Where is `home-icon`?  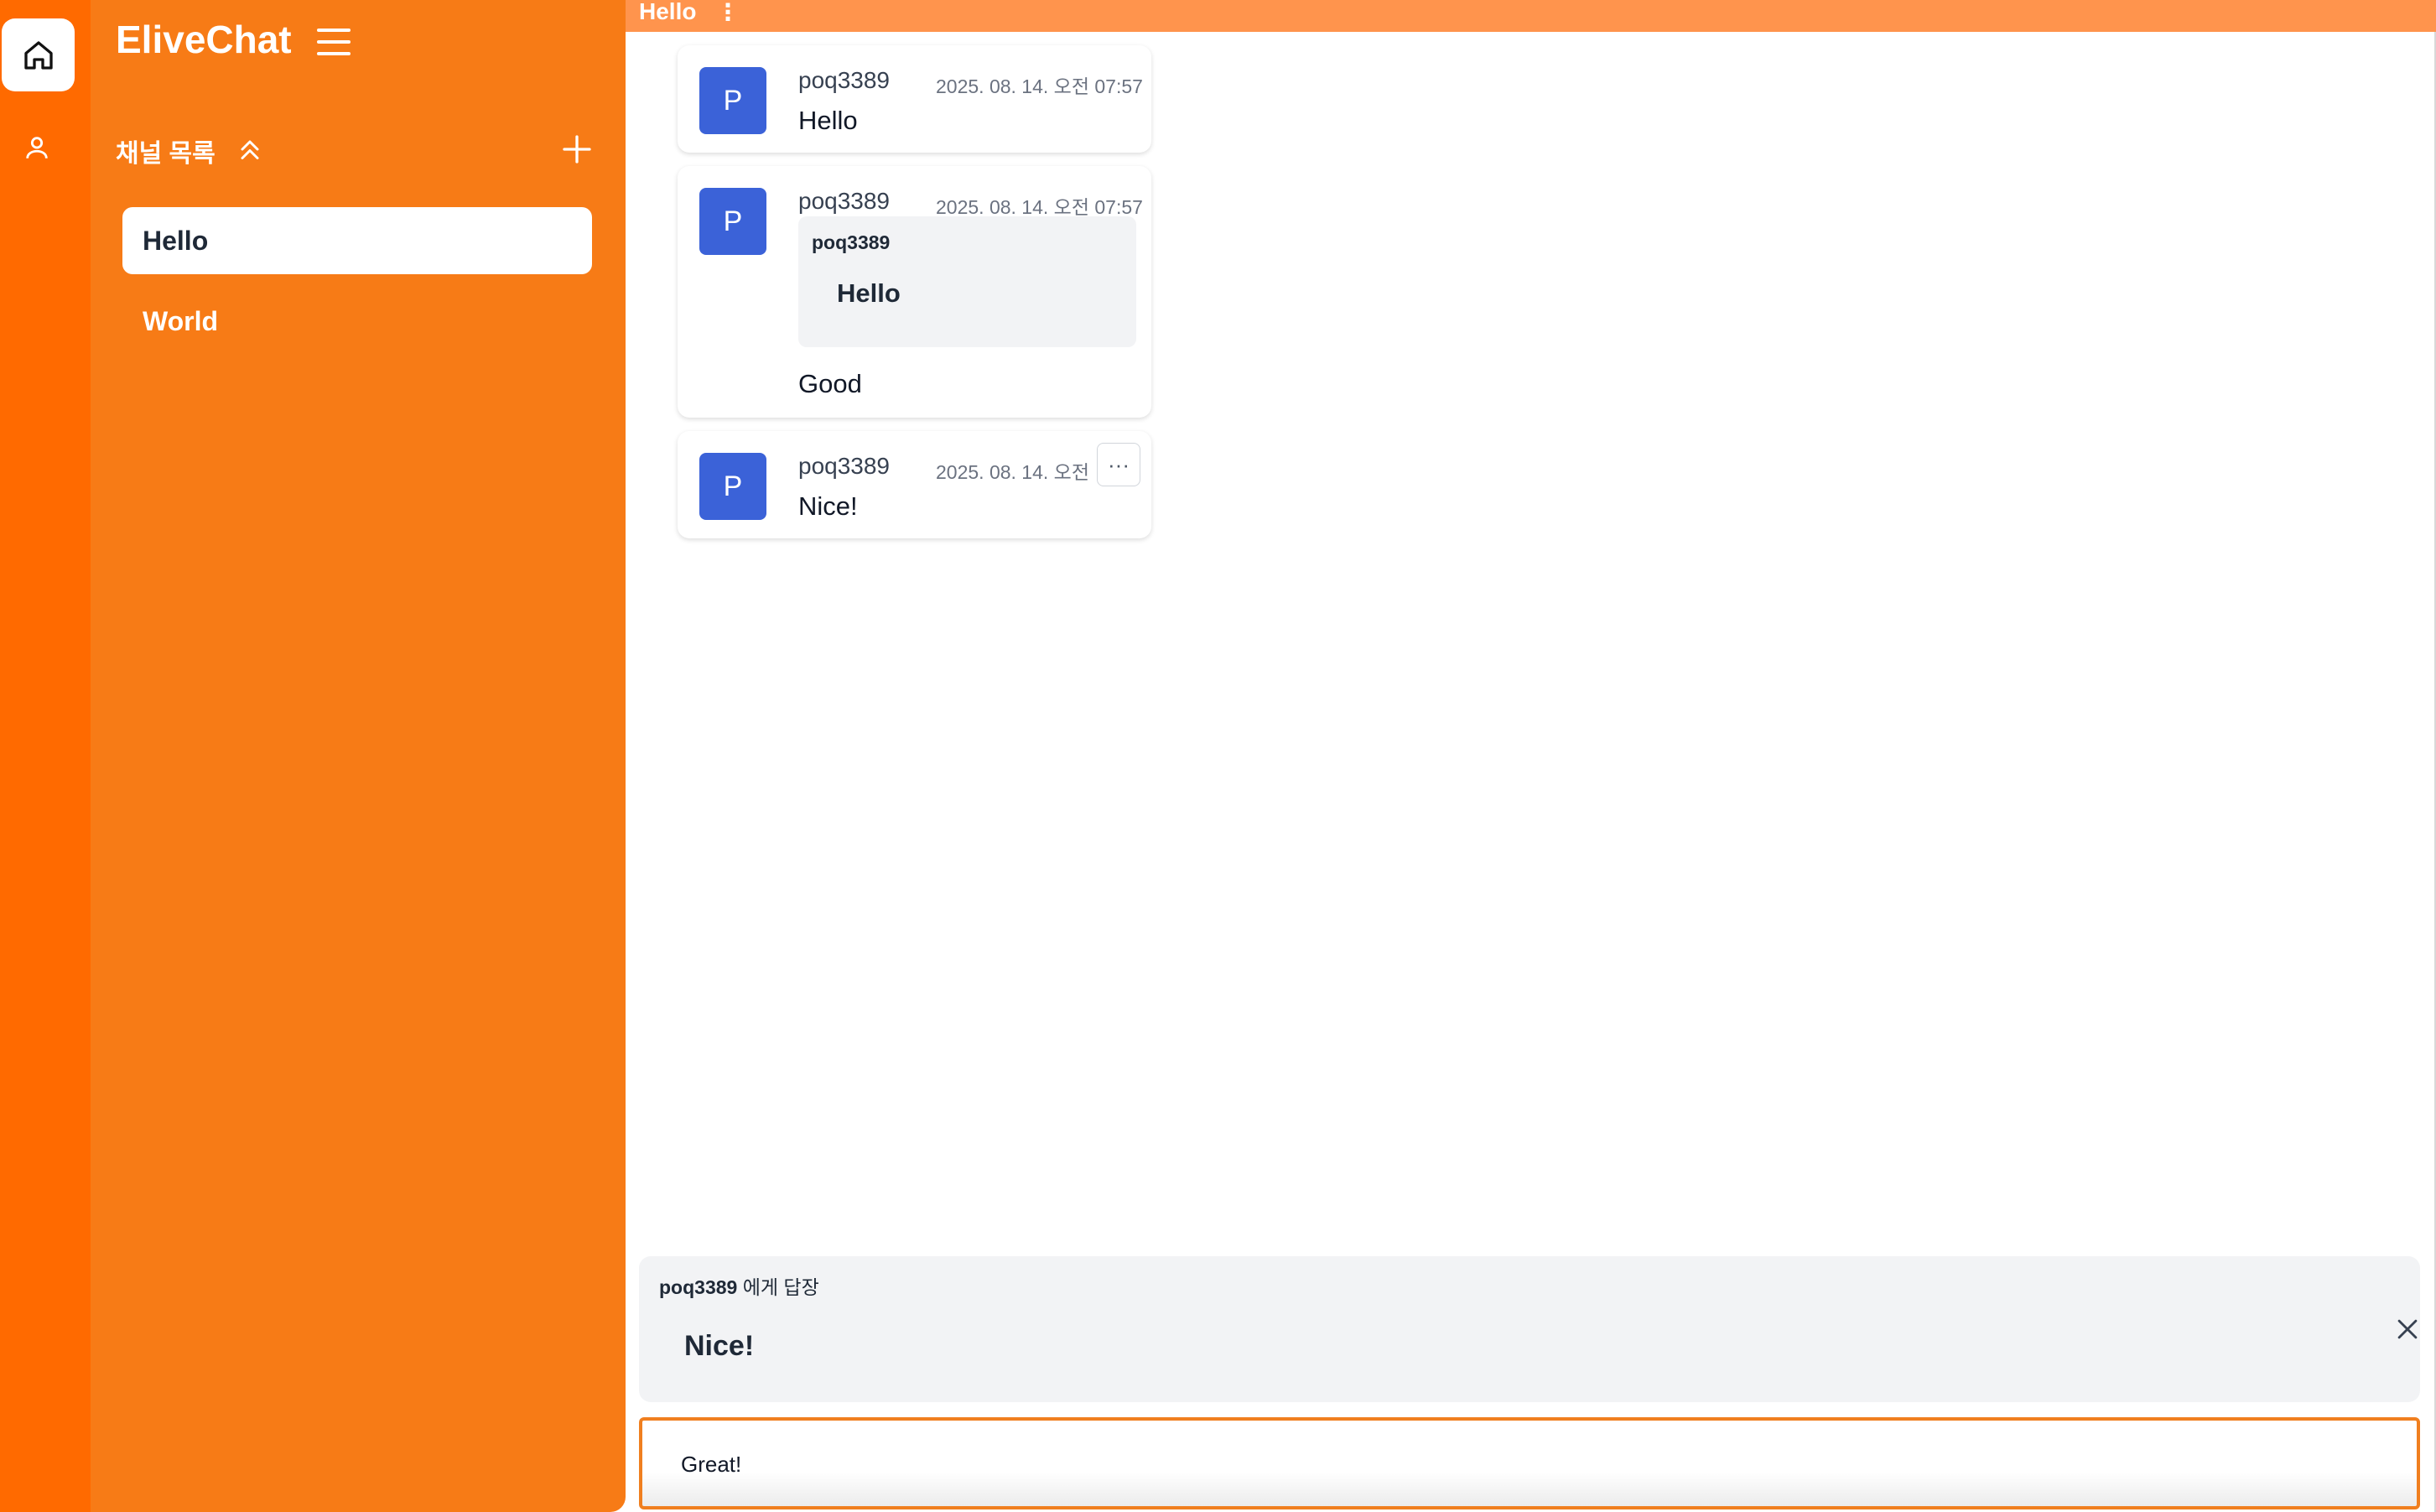
home-icon is located at coordinates (38, 55).